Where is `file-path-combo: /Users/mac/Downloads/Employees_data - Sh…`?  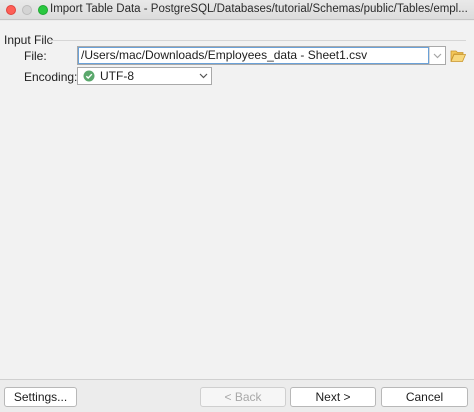 file-path-combo: /Users/mac/Downloads/Employees_data - Sh… is located at coordinates (261, 55).